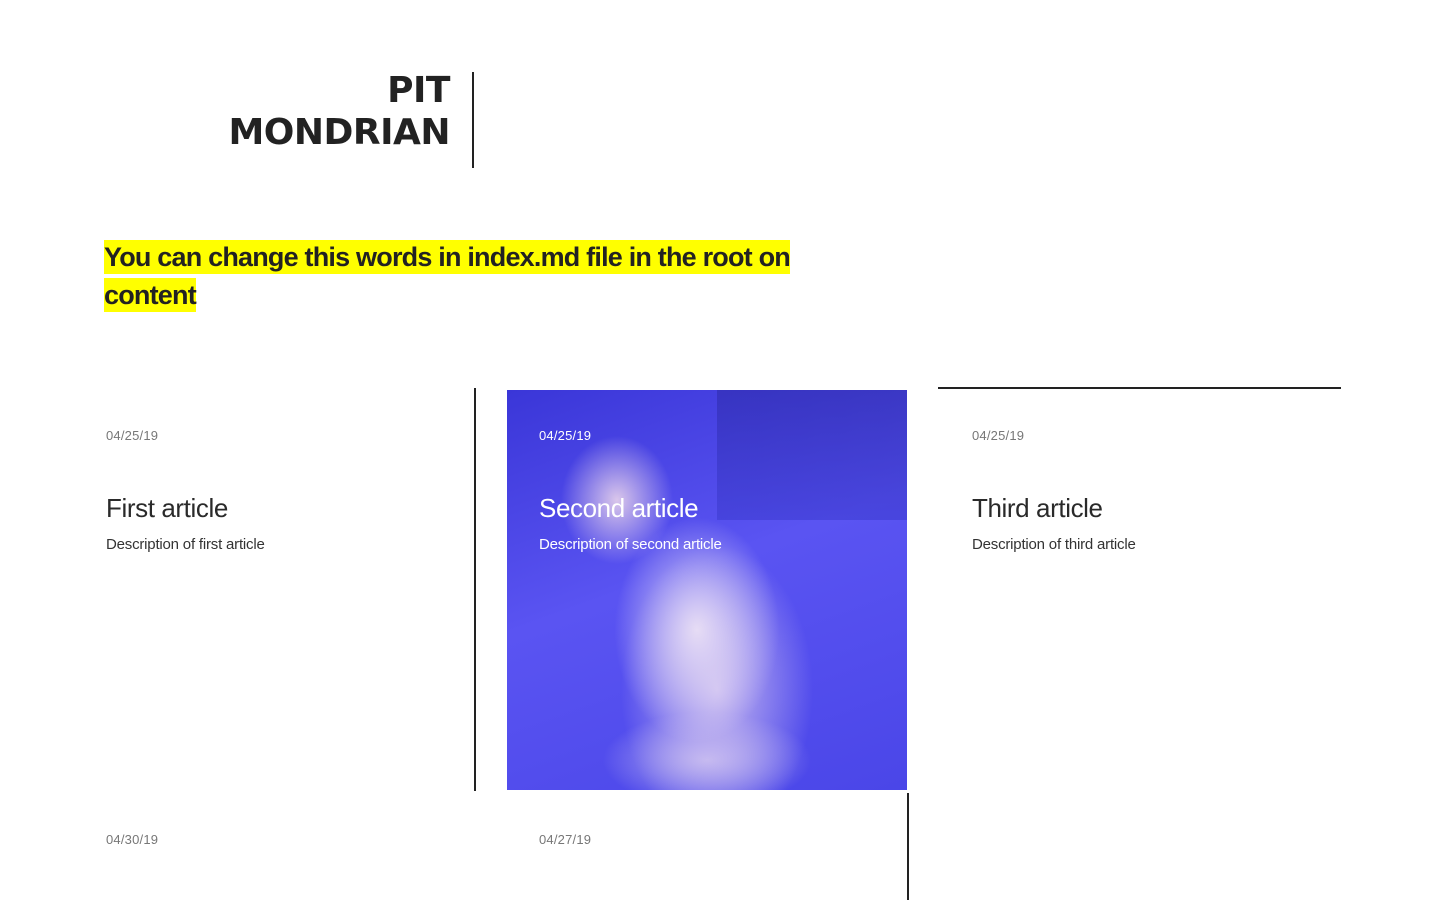  What do you see at coordinates (1054, 544) in the screenshot?
I see `article-description: Description of third article` at bounding box center [1054, 544].